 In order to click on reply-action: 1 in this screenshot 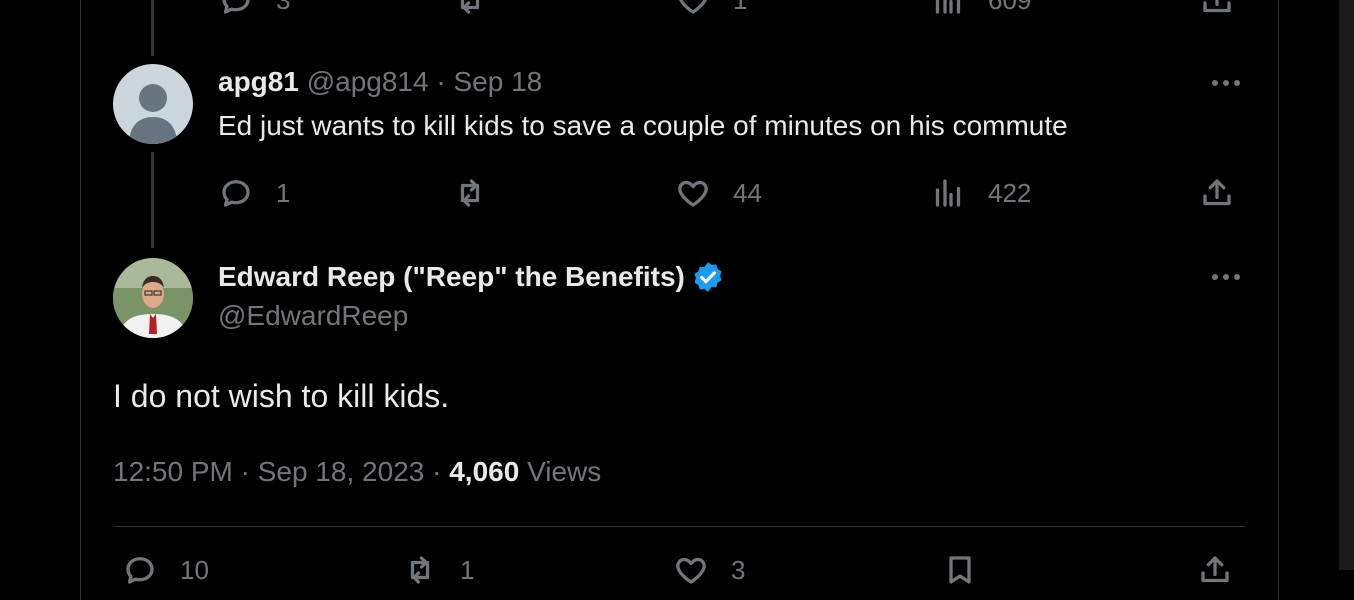, I will do `click(254, 193)`.